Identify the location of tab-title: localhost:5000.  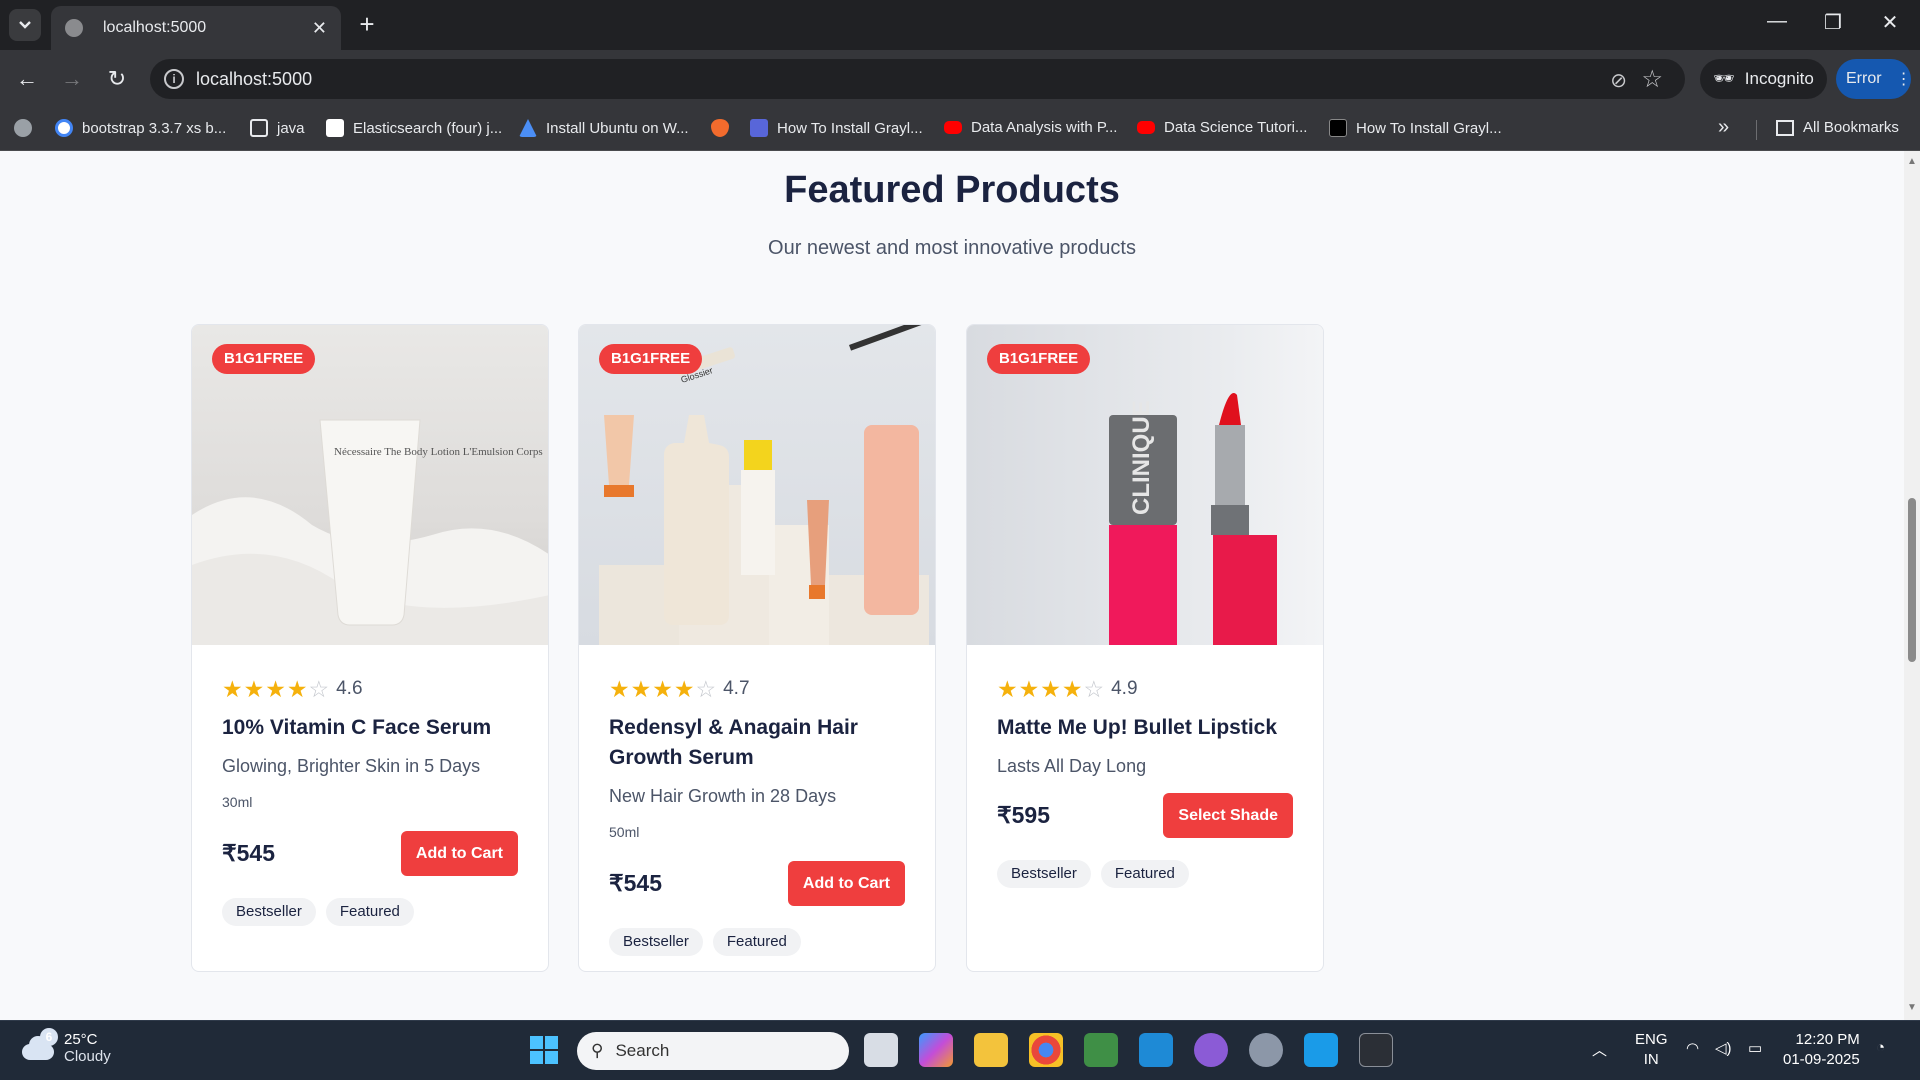
(155, 27).